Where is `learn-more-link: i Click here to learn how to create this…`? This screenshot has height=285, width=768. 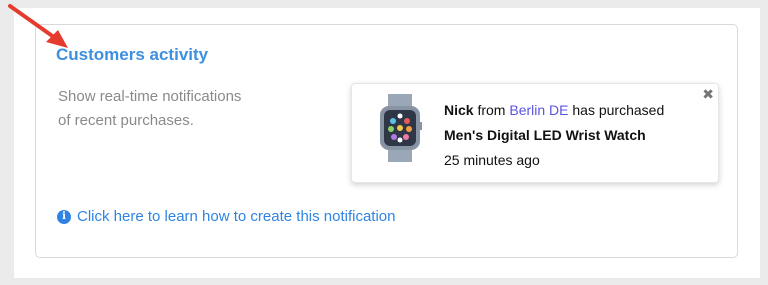
learn-more-link: i Click here to learn how to create this… is located at coordinates (226, 216).